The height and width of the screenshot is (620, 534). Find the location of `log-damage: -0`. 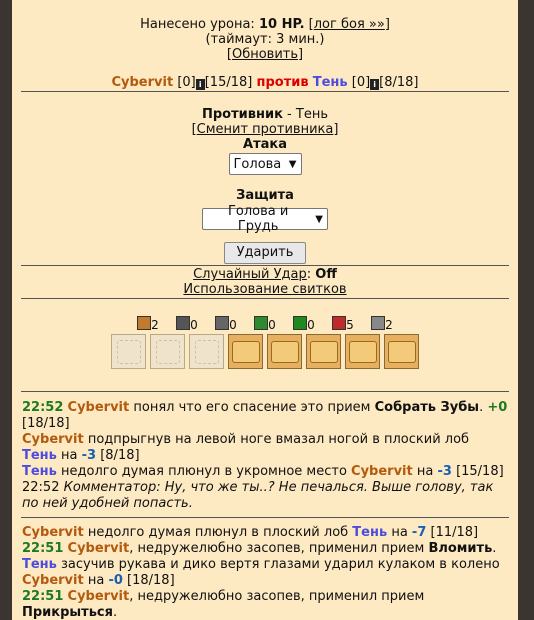

log-damage: -0 is located at coordinates (115, 580).